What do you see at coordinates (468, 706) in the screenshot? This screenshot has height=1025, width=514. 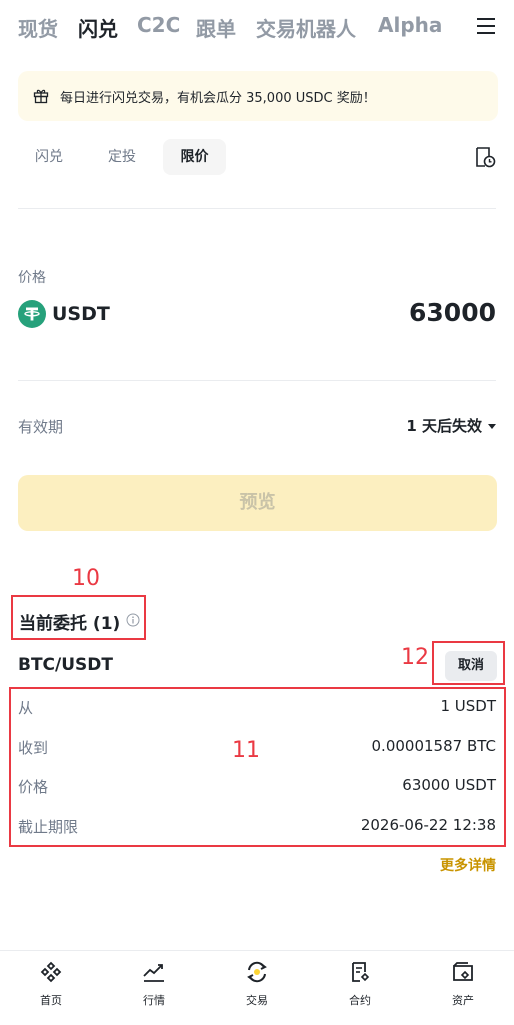 I see `order-from-value: 1 USDT` at bounding box center [468, 706].